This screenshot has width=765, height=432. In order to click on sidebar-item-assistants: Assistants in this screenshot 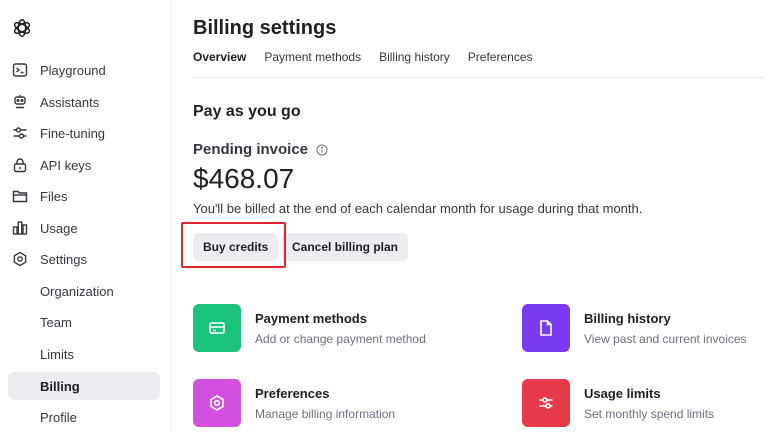, I will do `click(84, 102)`.